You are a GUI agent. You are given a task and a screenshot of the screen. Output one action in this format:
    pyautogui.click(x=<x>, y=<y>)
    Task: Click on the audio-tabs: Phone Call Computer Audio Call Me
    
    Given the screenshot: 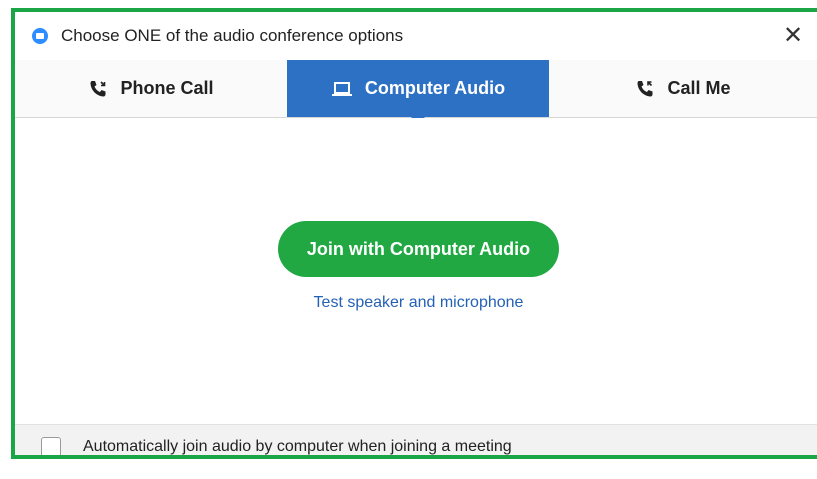 What is the action you would take?
    pyautogui.click(x=416, y=92)
    